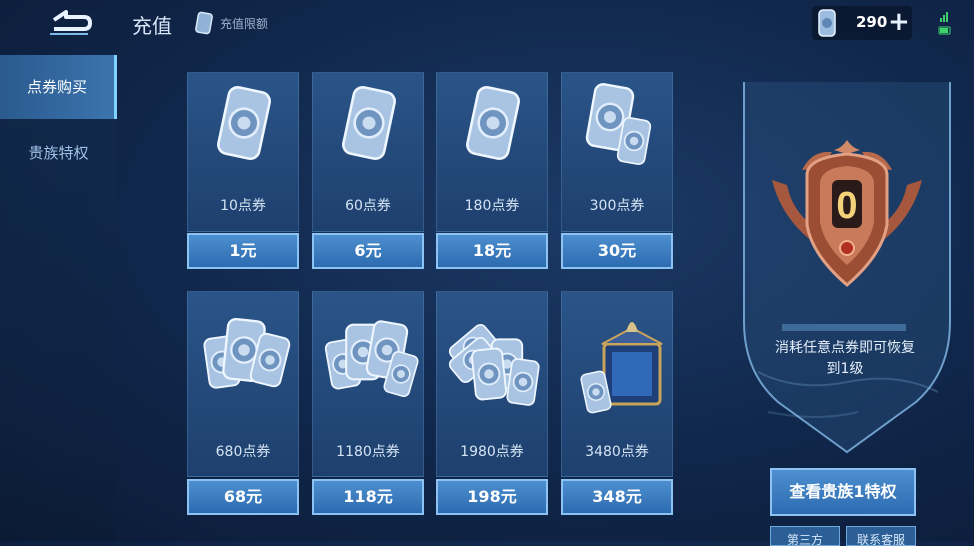  I want to click on vip-level-number: 0, so click(846, 206).